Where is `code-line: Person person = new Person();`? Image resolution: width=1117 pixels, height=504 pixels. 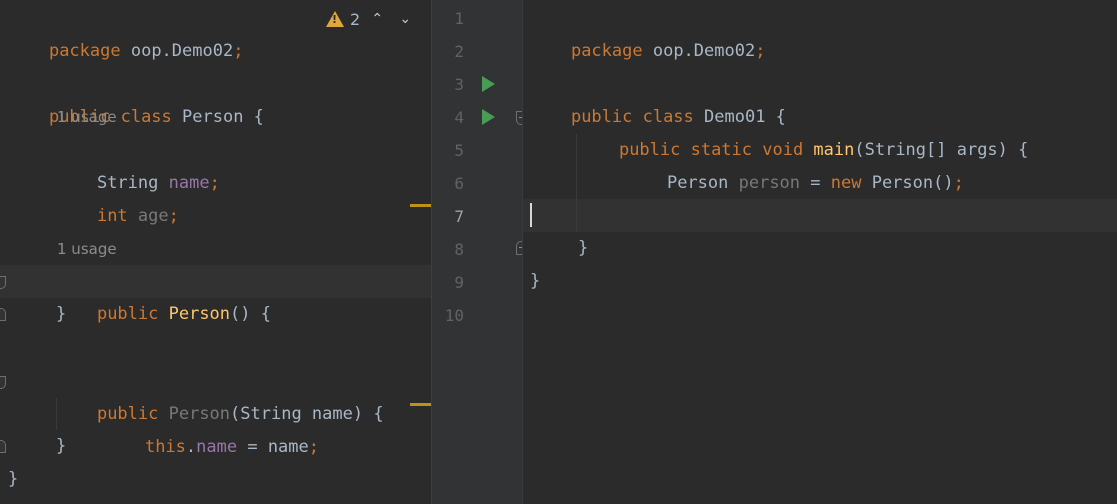 code-line: Person person = new Person(); is located at coordinates (871, 163).